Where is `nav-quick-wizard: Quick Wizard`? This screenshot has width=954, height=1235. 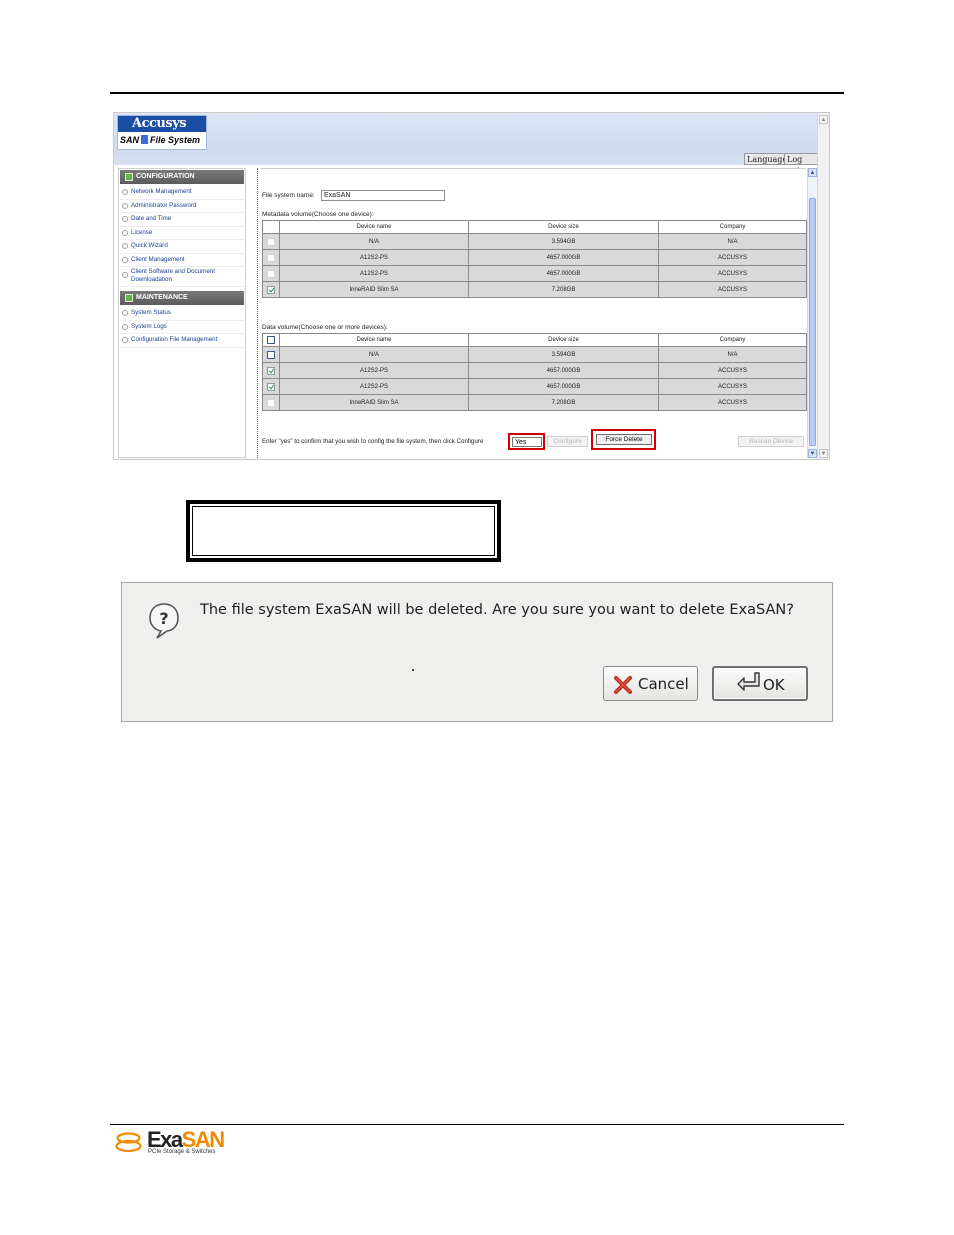 nav-quick-wizard: Quick Wizard is located at coordinates (182, 247).